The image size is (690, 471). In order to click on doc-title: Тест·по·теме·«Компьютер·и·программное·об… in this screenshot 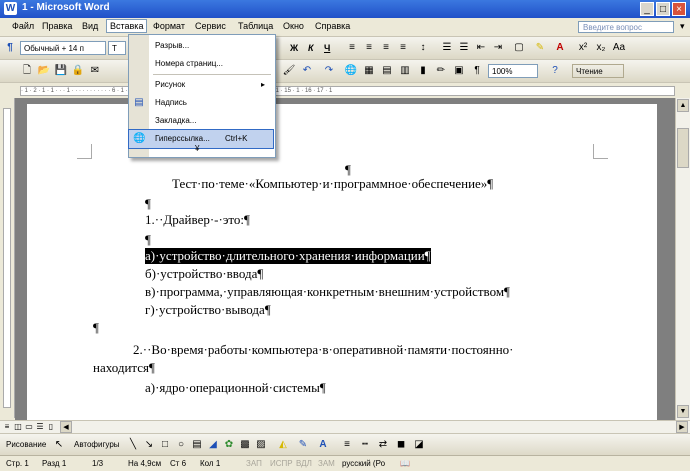, I will do `click(332, 184)`.